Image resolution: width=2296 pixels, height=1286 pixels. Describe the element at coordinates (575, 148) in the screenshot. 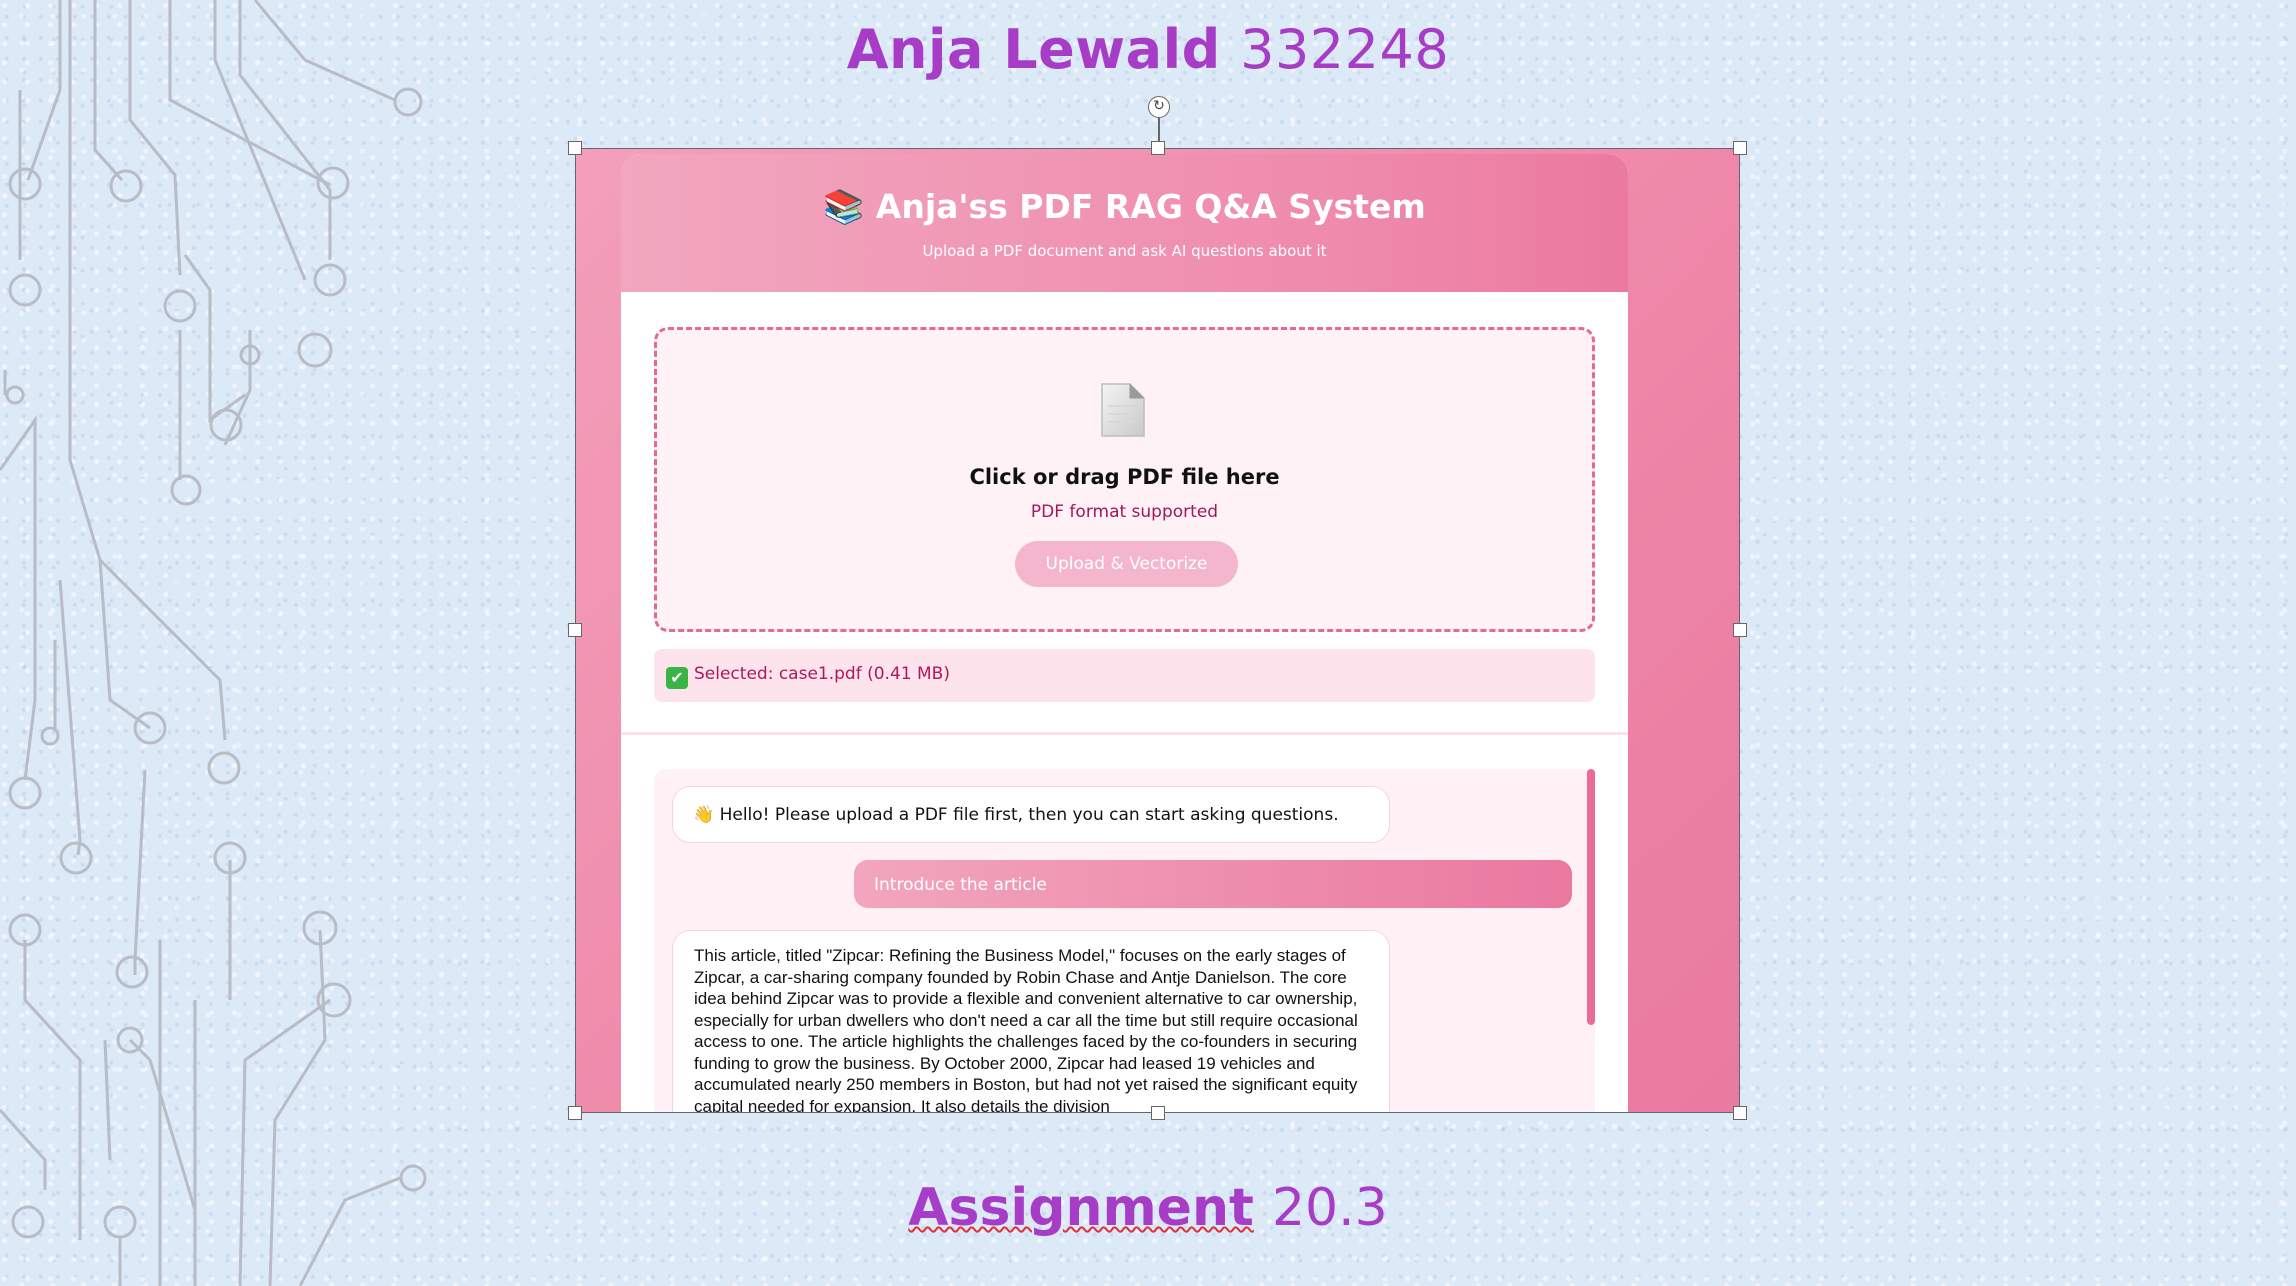

I see `resize-handle-top-left` at that location.